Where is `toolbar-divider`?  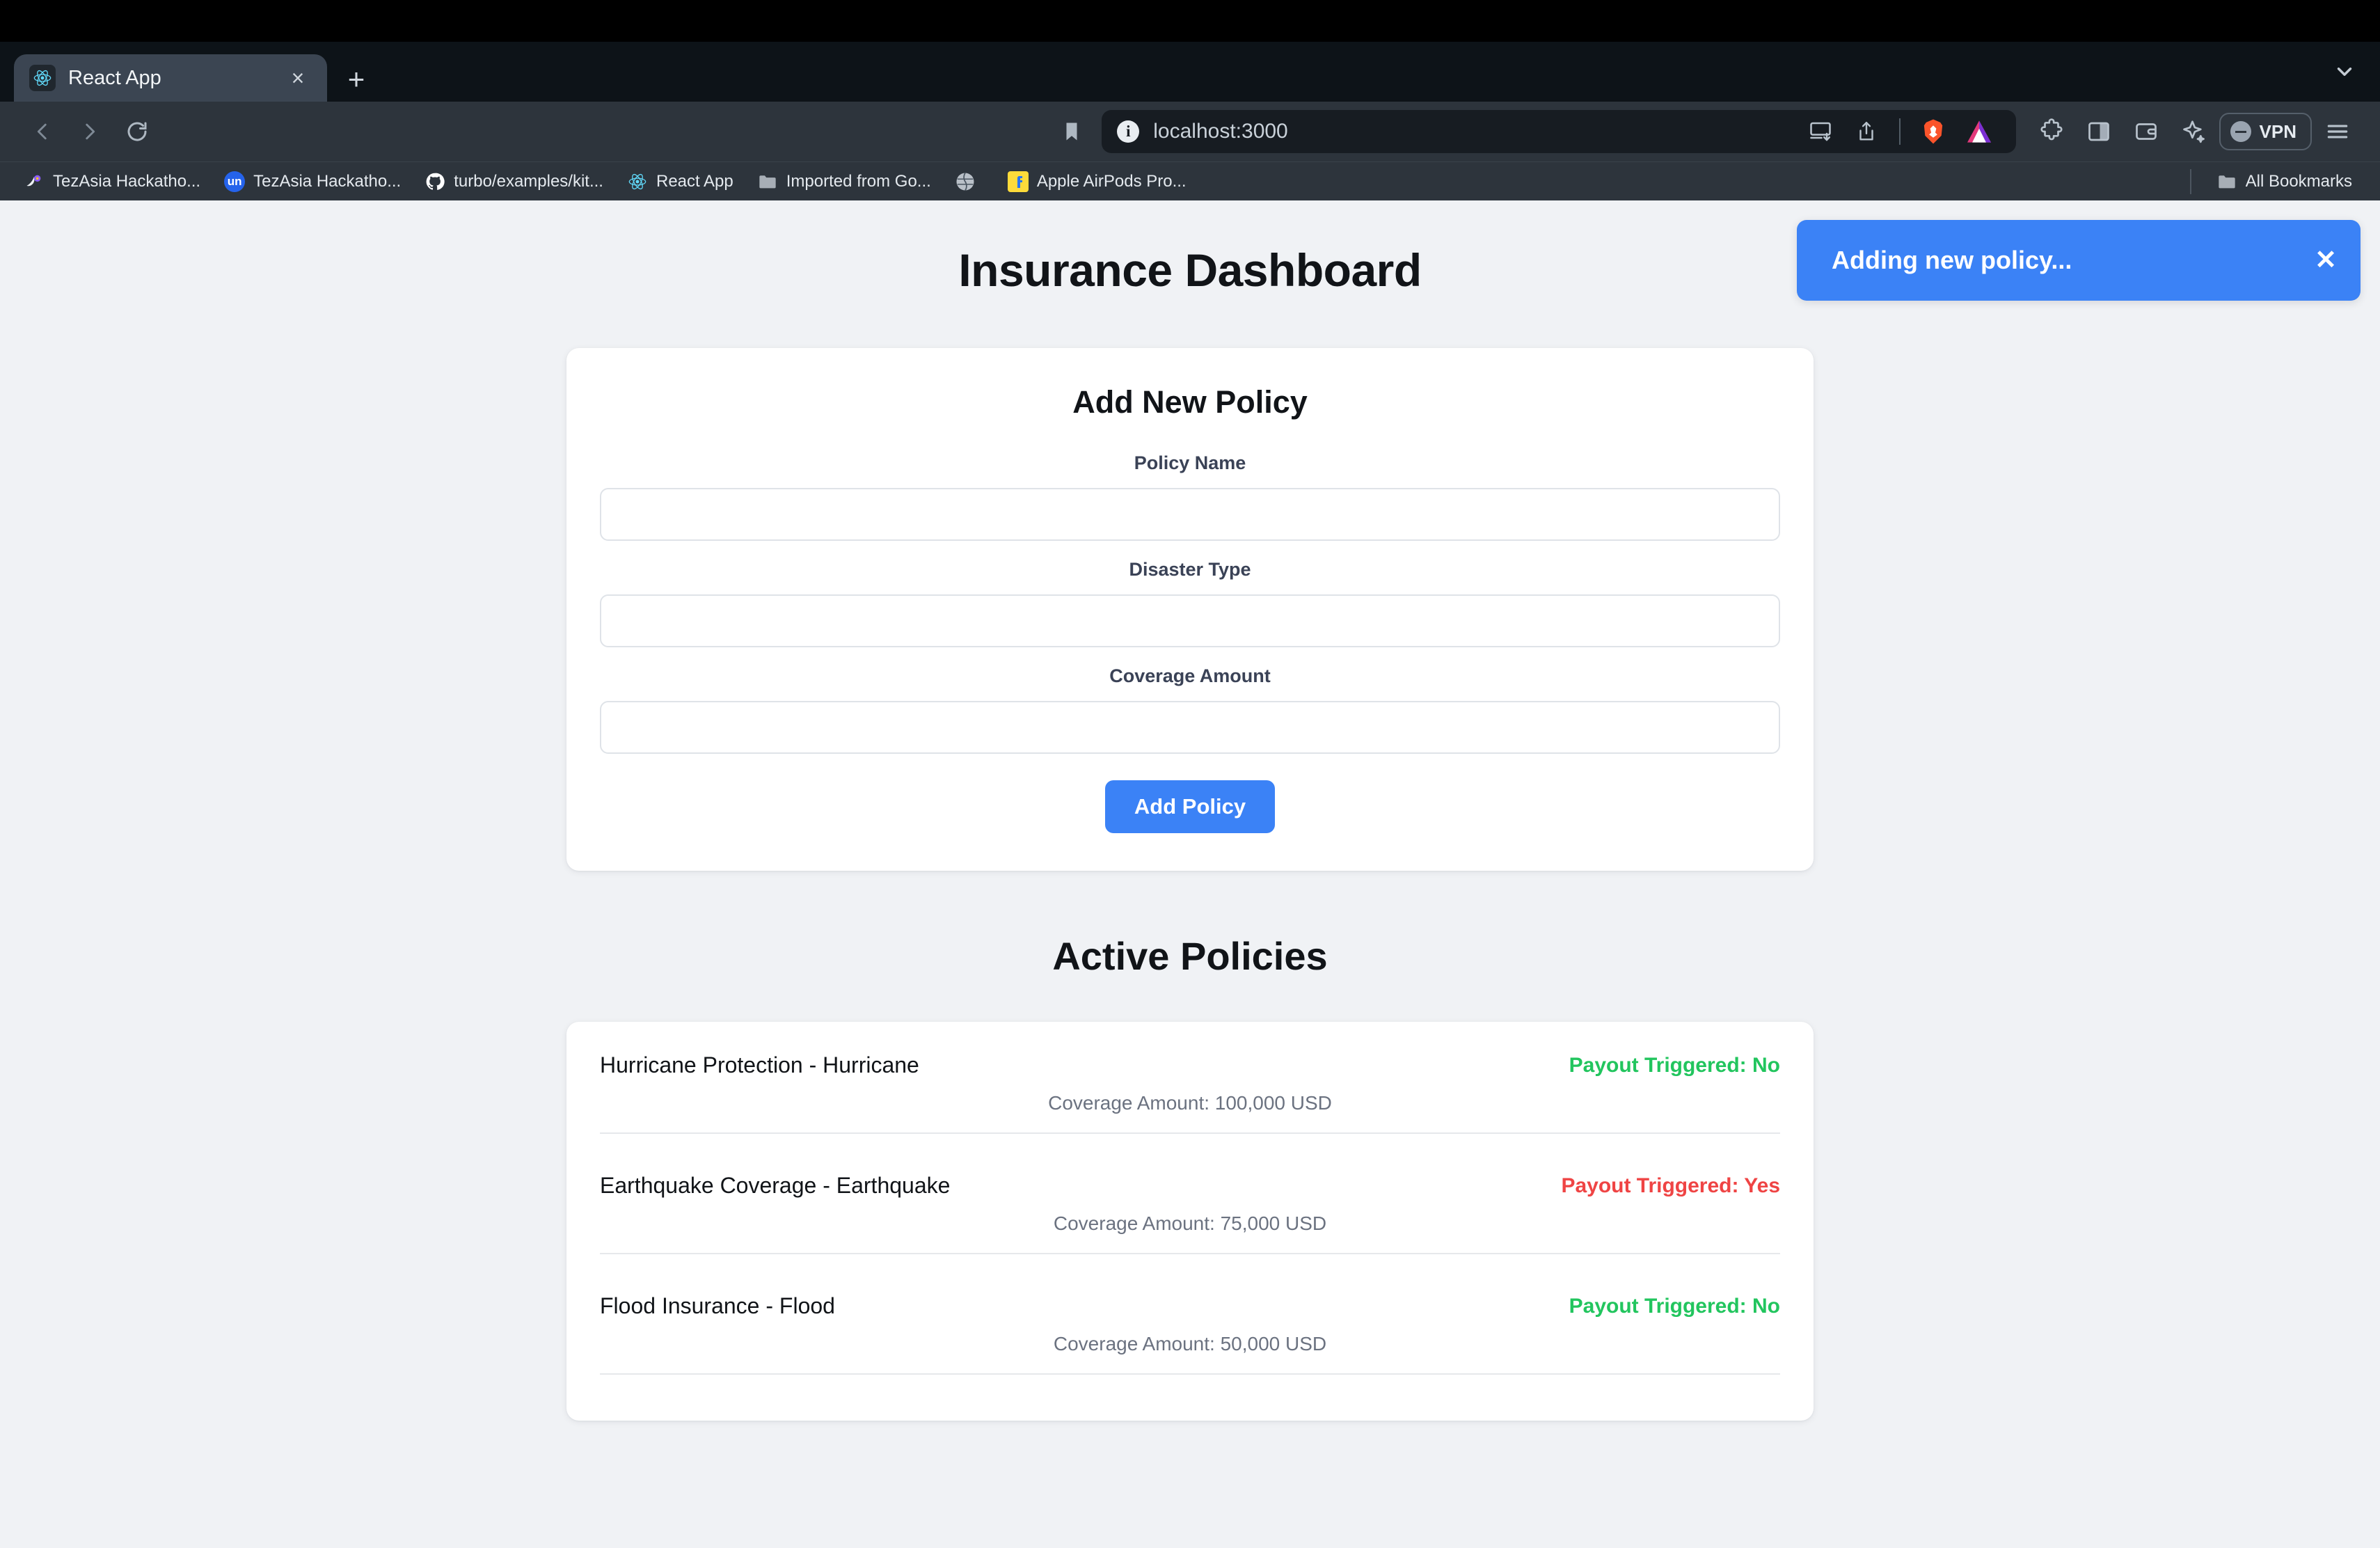
toolbar-divider is located at coordinates (1900, 131).